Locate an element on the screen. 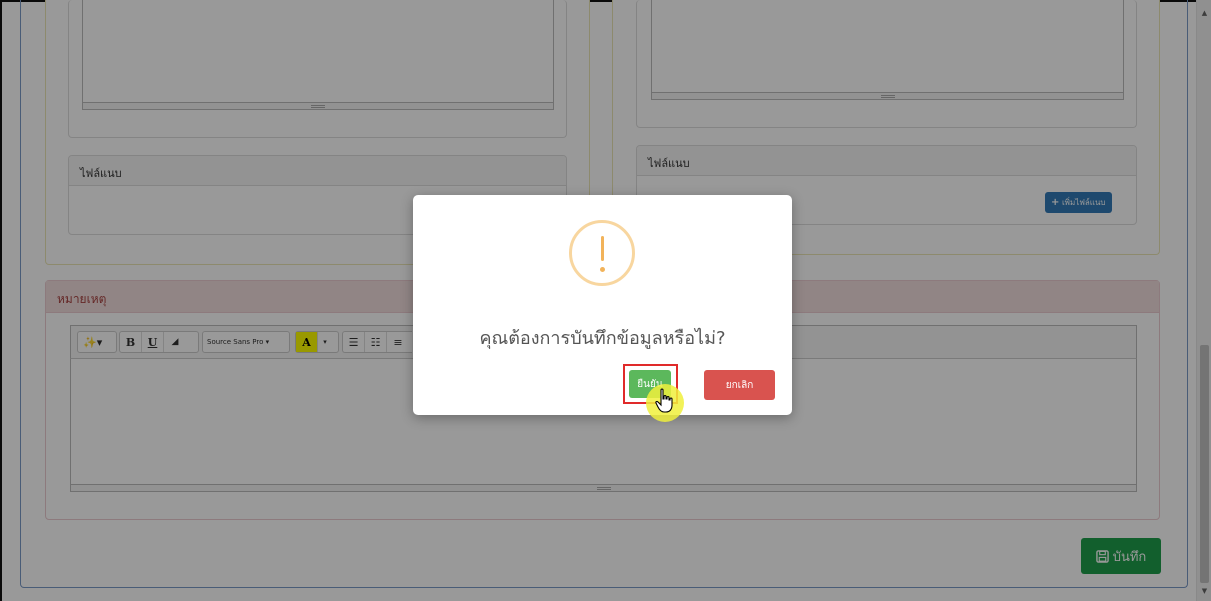 The height and width of the screenshot is (601, 1211). dialog-title: คุณต้องการบันทึกข้อมูลหรือไม่? is located at coordinates (602, 338).